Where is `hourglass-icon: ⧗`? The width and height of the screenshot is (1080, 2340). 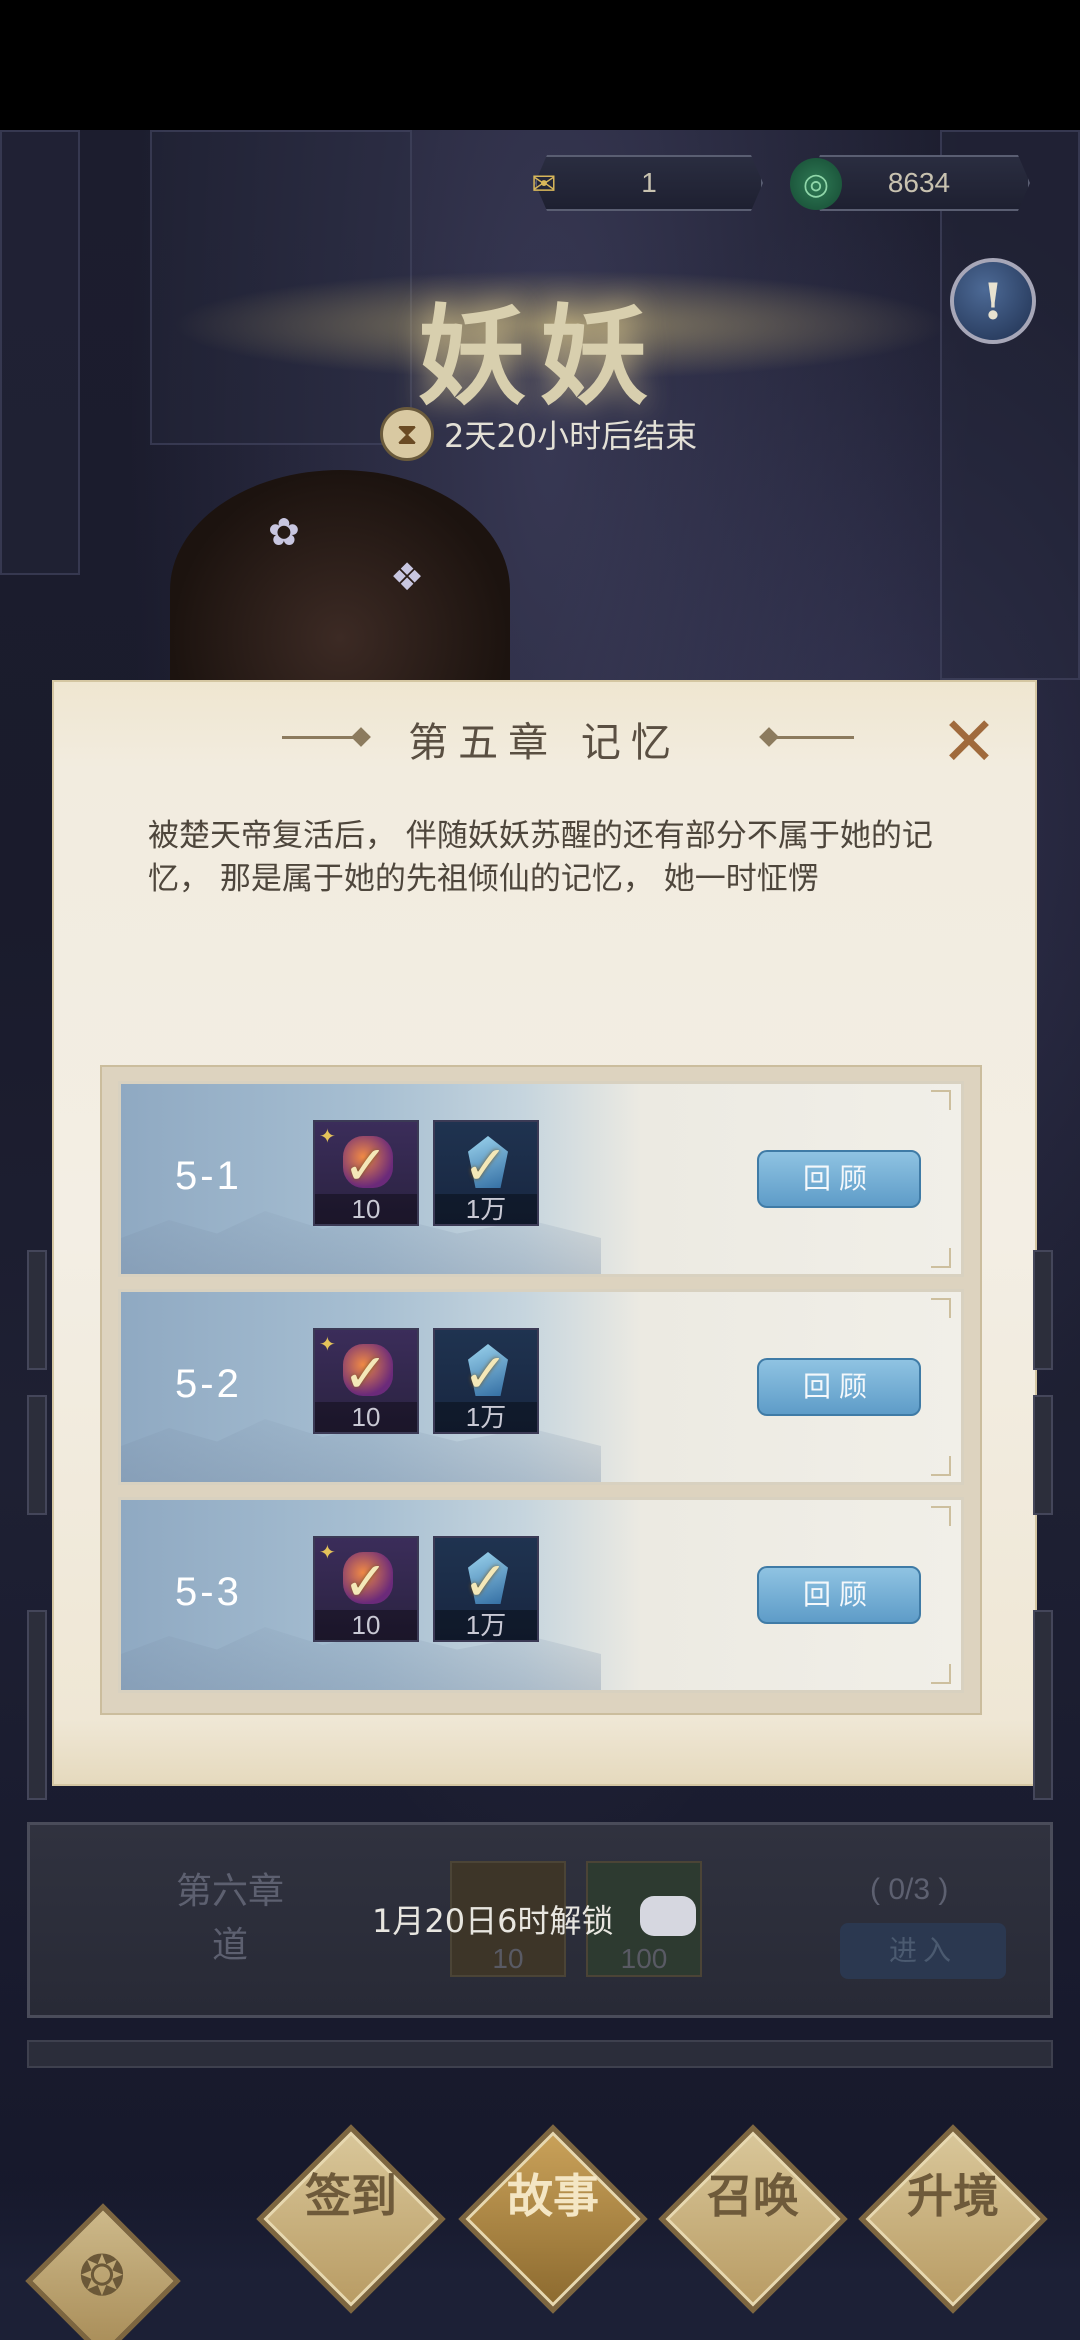 hourglass-icon: ⧗ is located at coordinates (407, 434).